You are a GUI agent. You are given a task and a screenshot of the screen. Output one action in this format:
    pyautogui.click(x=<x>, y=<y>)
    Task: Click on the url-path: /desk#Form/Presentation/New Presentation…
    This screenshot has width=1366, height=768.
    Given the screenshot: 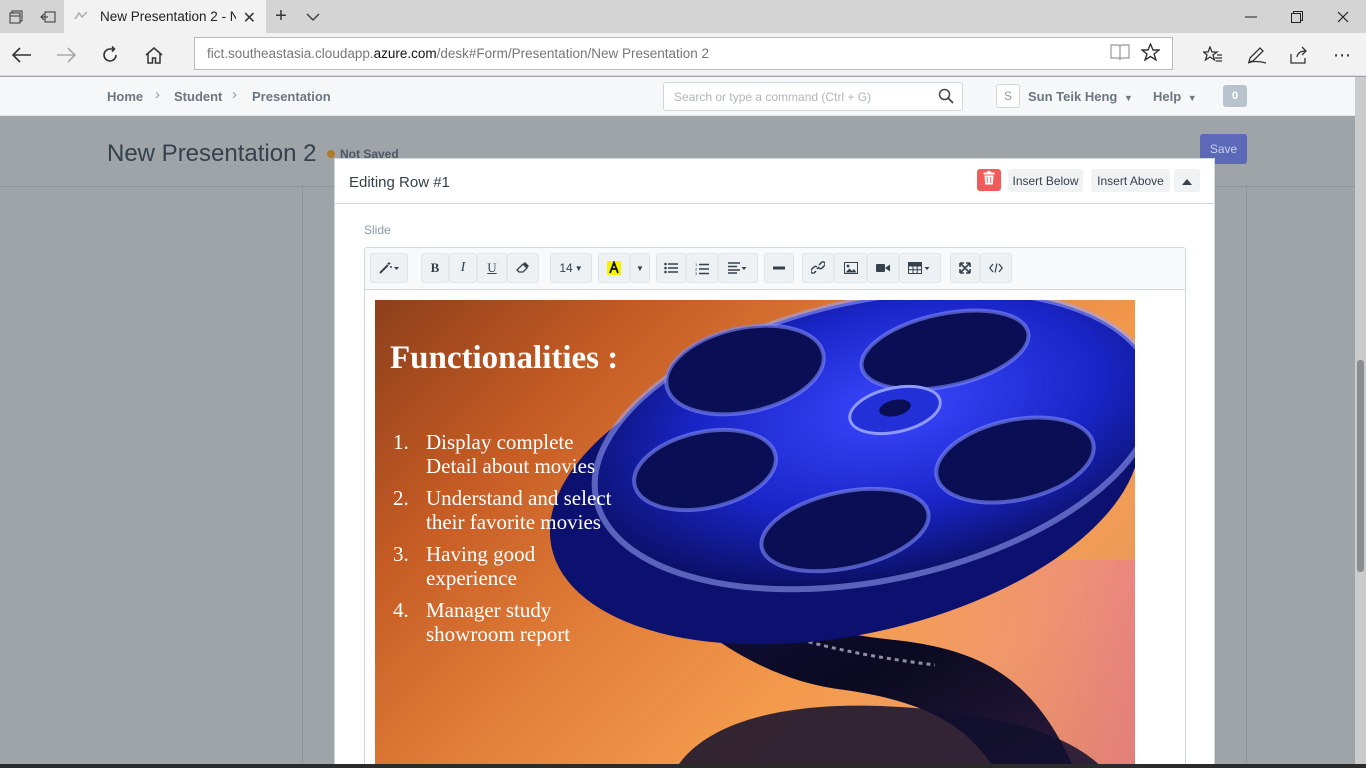 What is the action you would take?
    pyautogui.click(x=573, y=53)
    